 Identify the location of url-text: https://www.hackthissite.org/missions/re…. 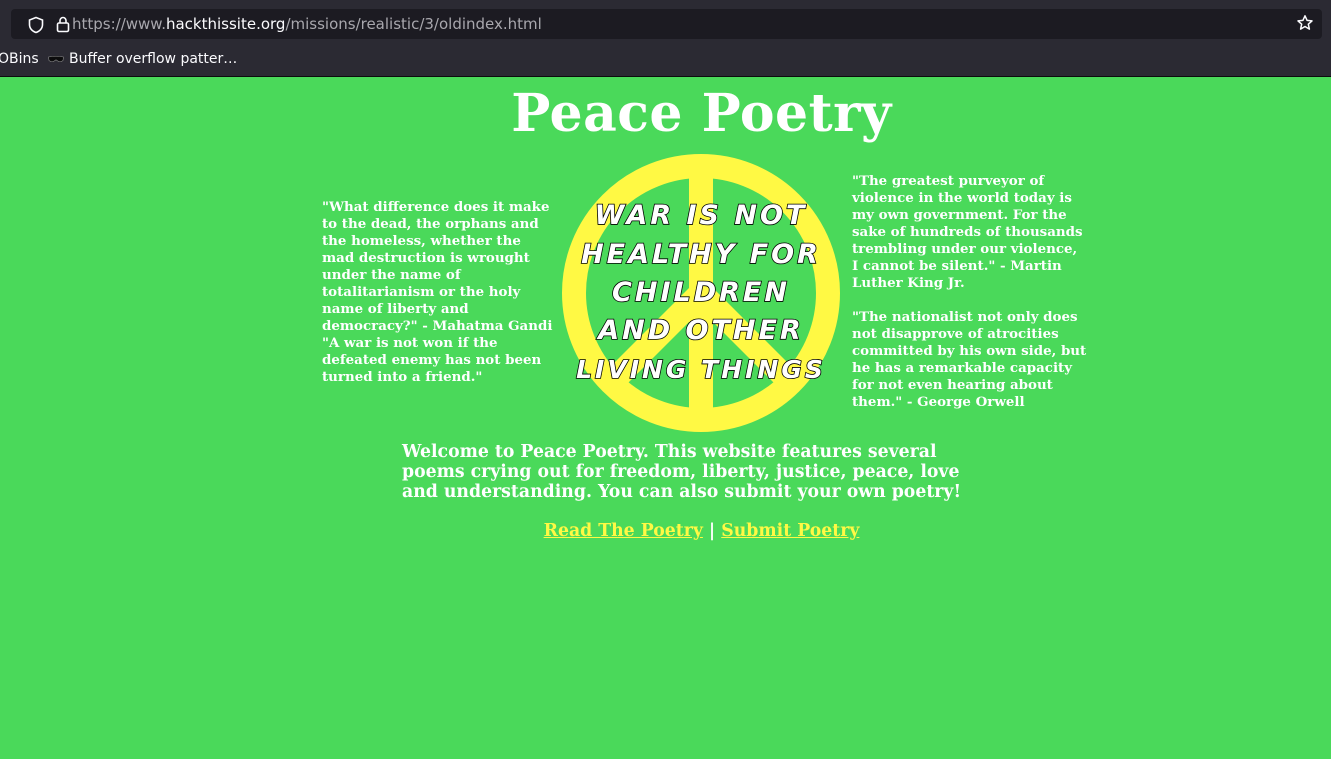
(307, 24).